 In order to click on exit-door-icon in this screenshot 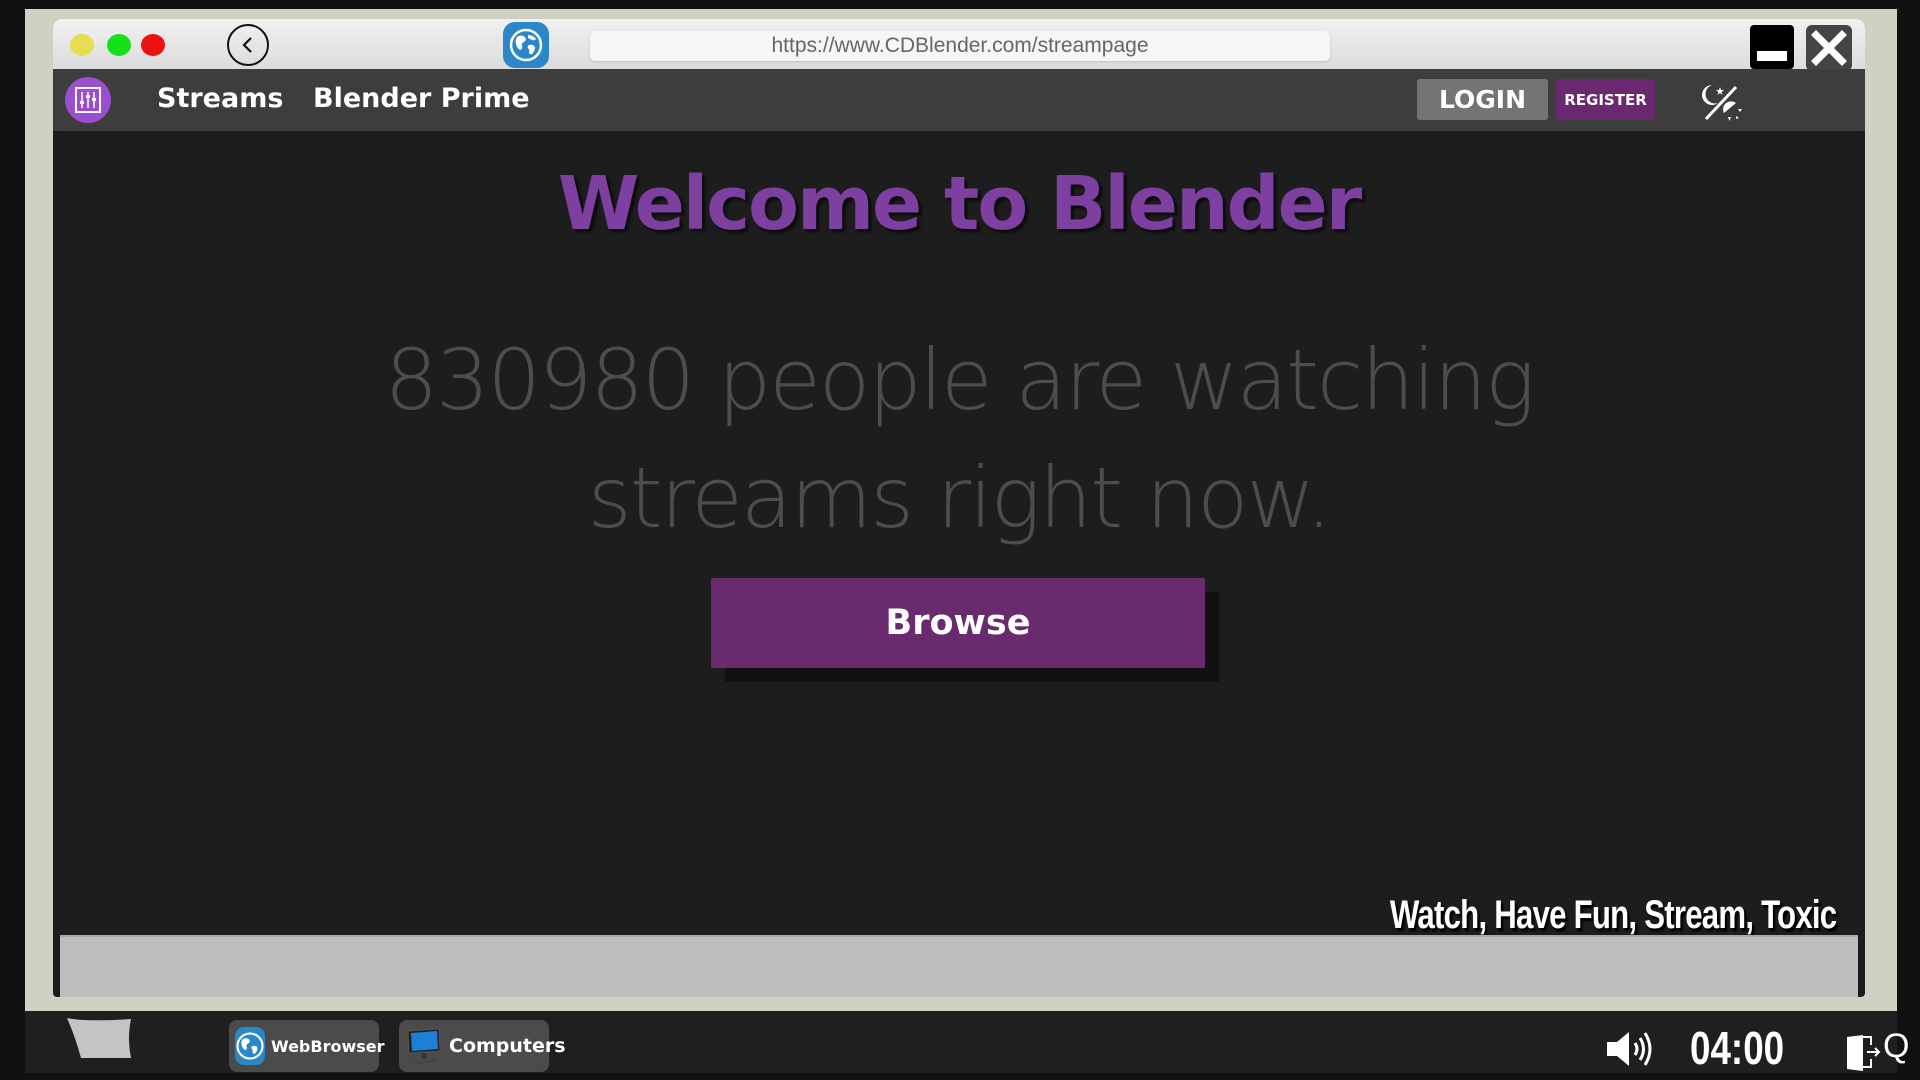, I will do `click(1864, 1053)`.